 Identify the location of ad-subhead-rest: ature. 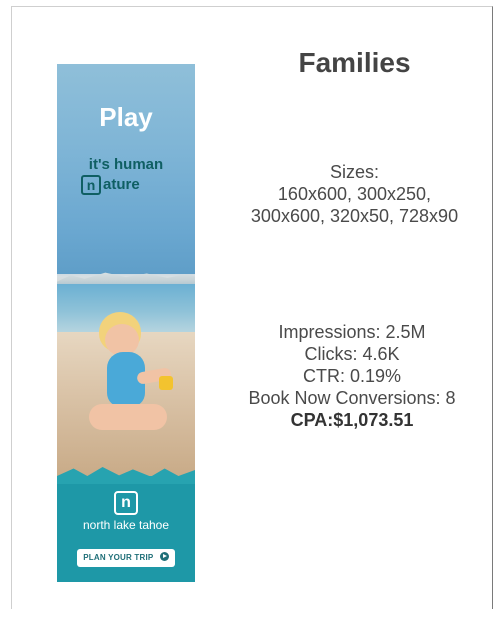
(121, 184).